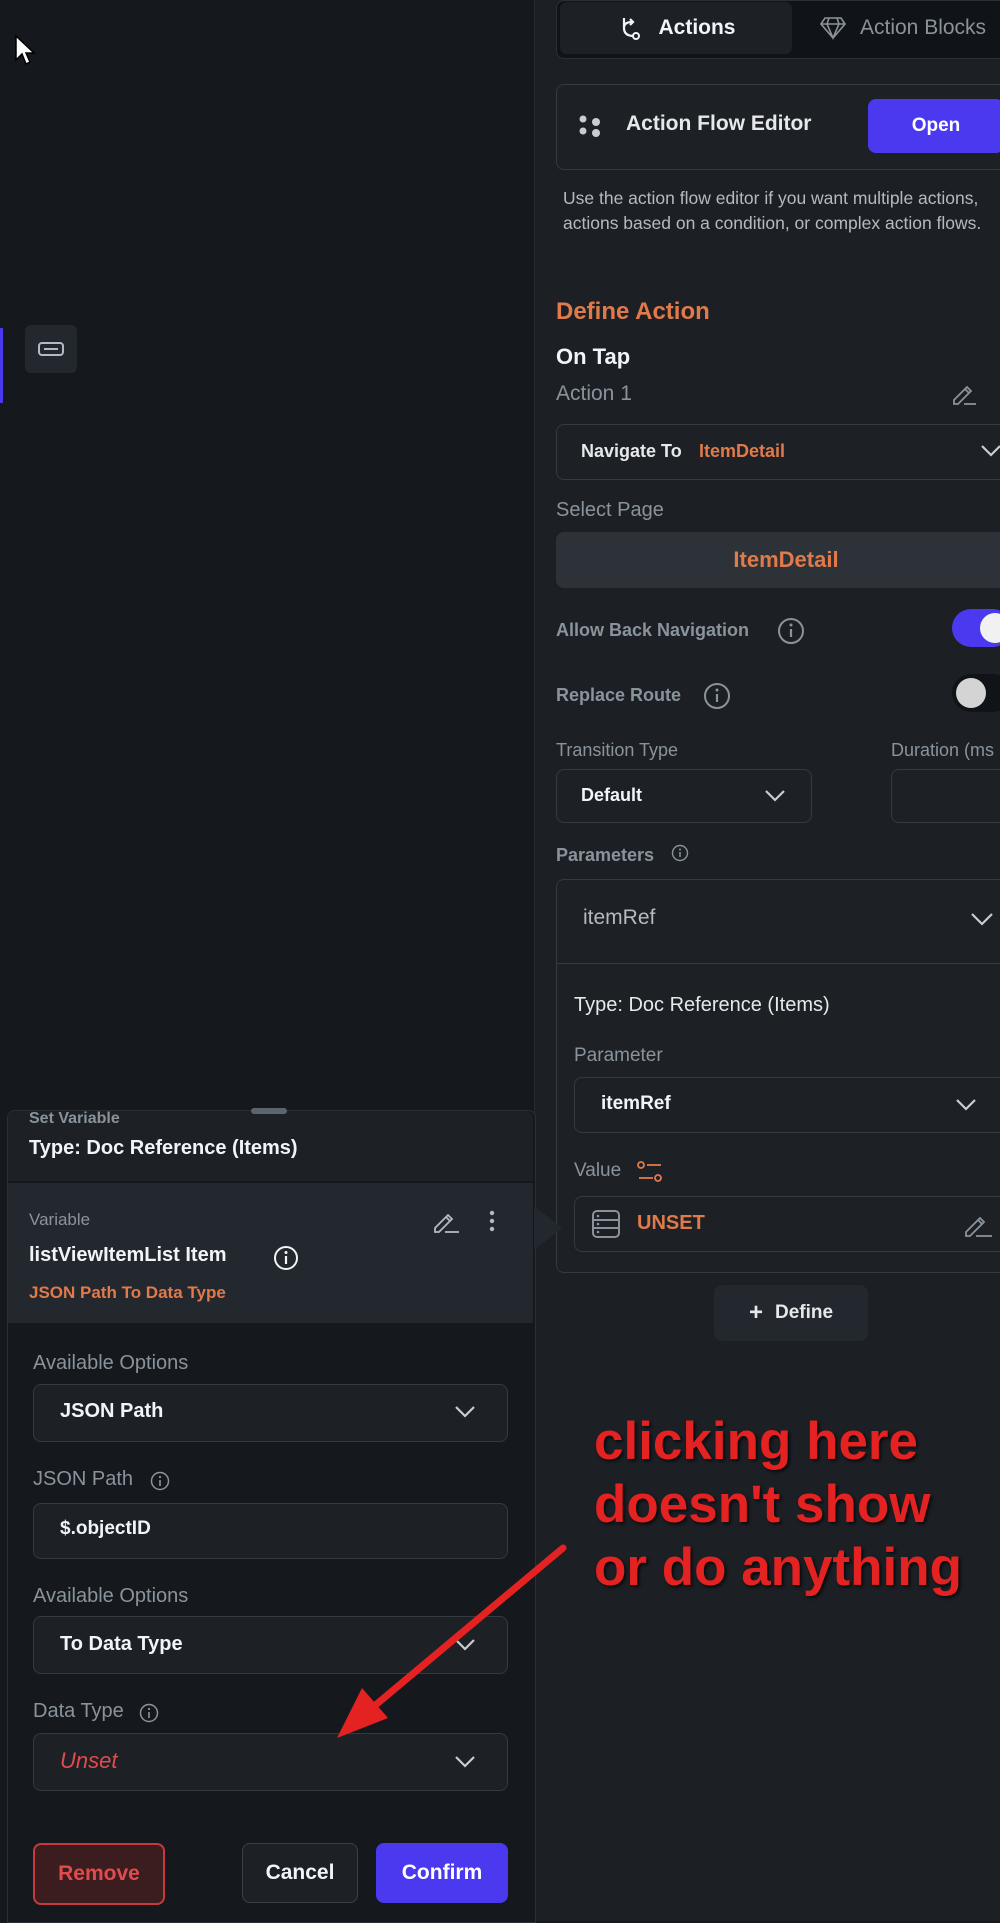  What do you see at coordinates (605, 855) in the screenshot?
I see `parameters-label: Parameters` at bounding box center [605, 855].